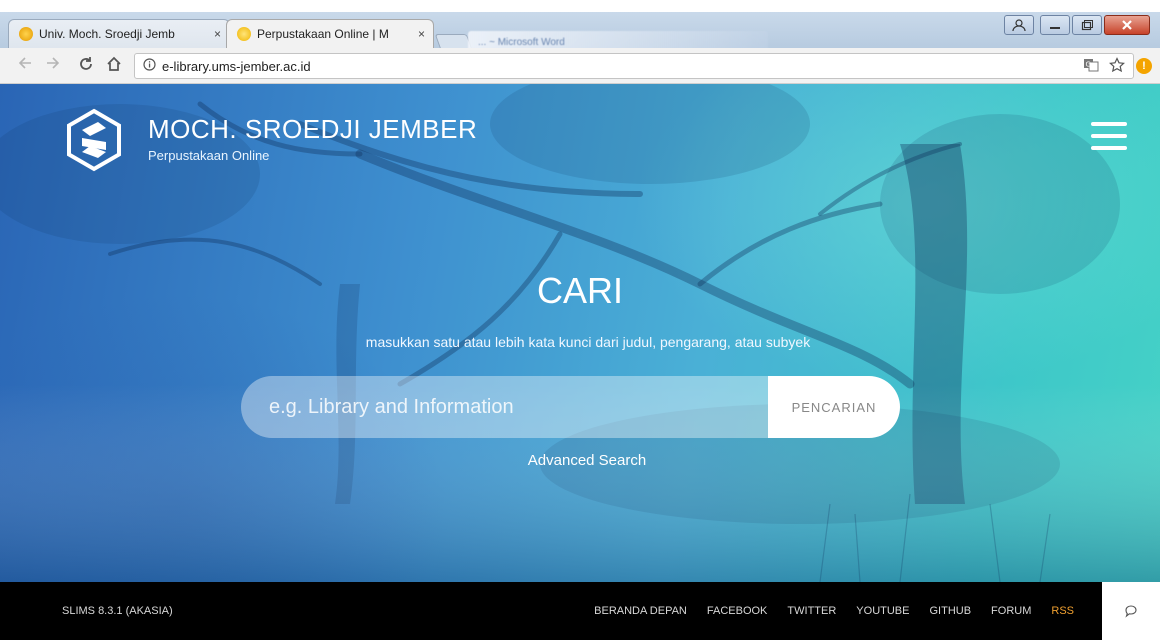 This screenshot has height=640, width=1160. I want to click on svg-text: G, so click(1088, 65).